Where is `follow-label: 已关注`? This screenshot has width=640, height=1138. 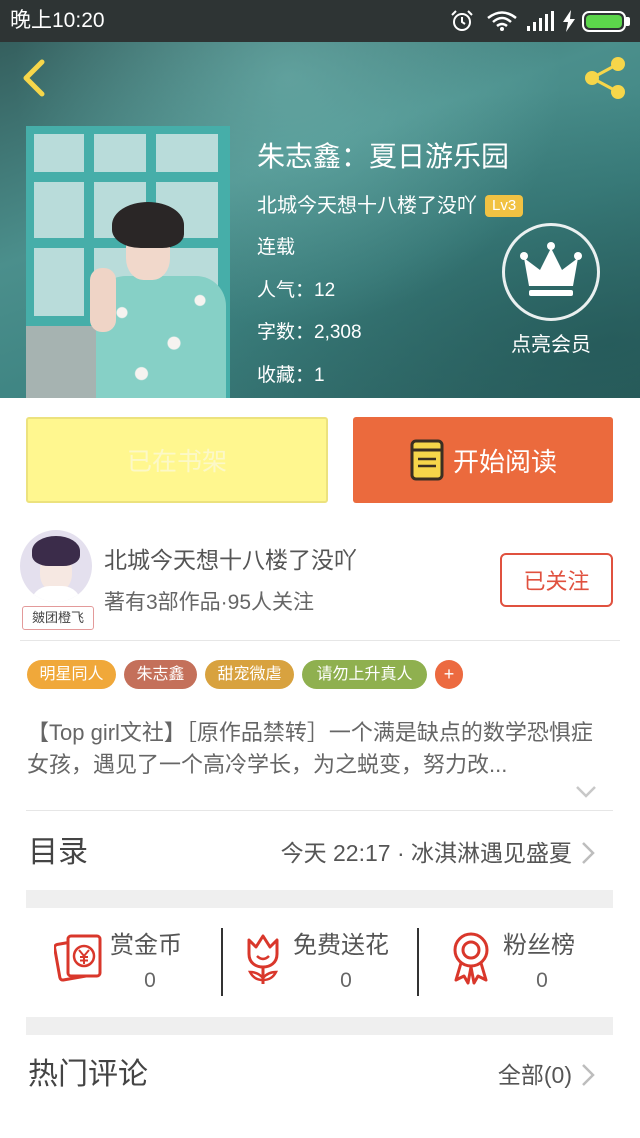 follow-label: 已关注 is located at coordinates (556, 581).